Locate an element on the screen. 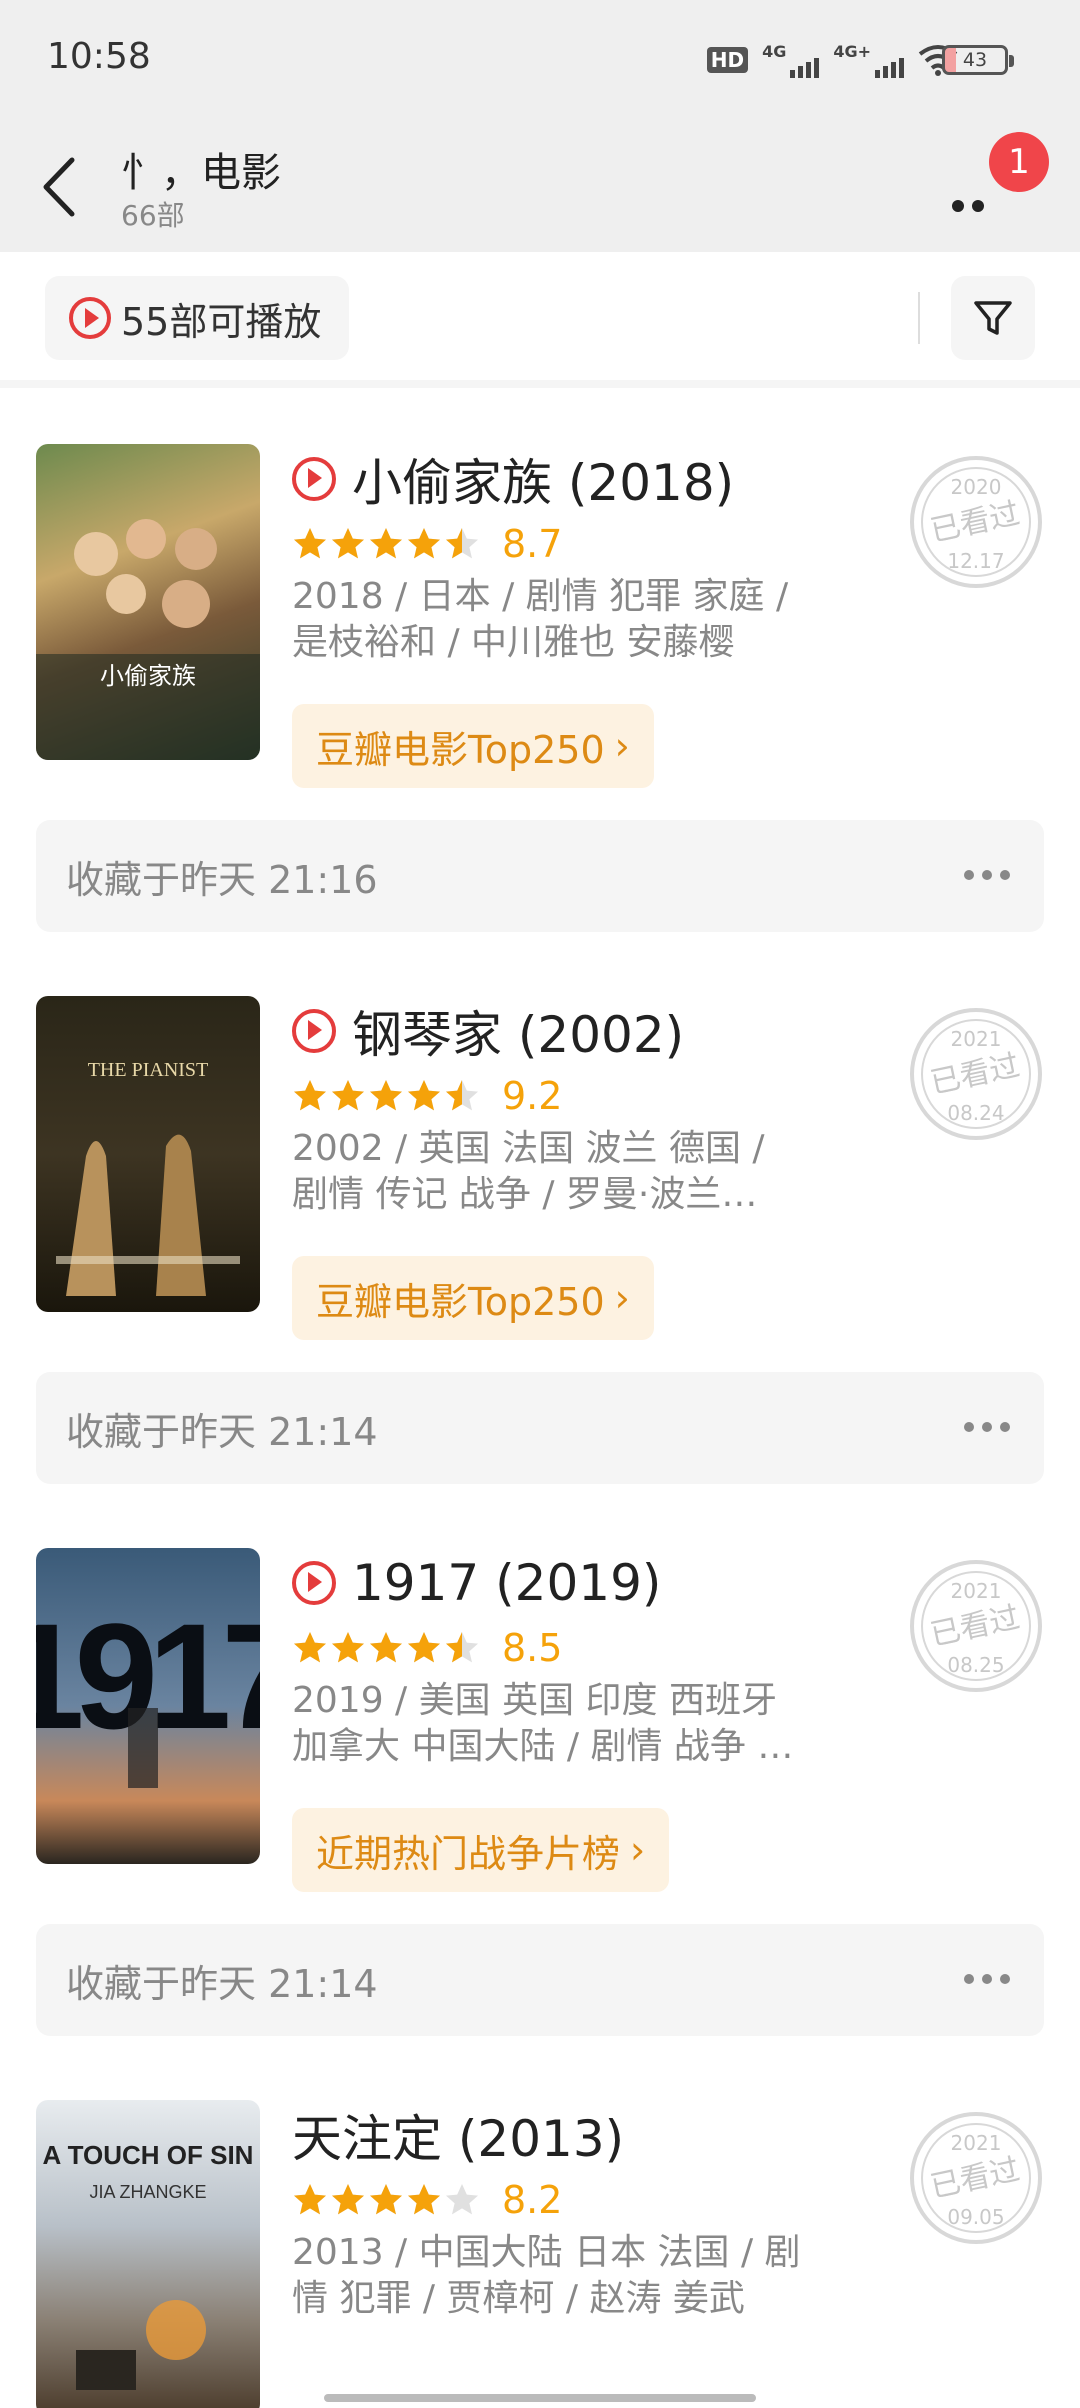 Image resolution: width=1080 pixels, height=2408 pixels. poster-image: 小偷家族 is located at coordinates (148, 602).